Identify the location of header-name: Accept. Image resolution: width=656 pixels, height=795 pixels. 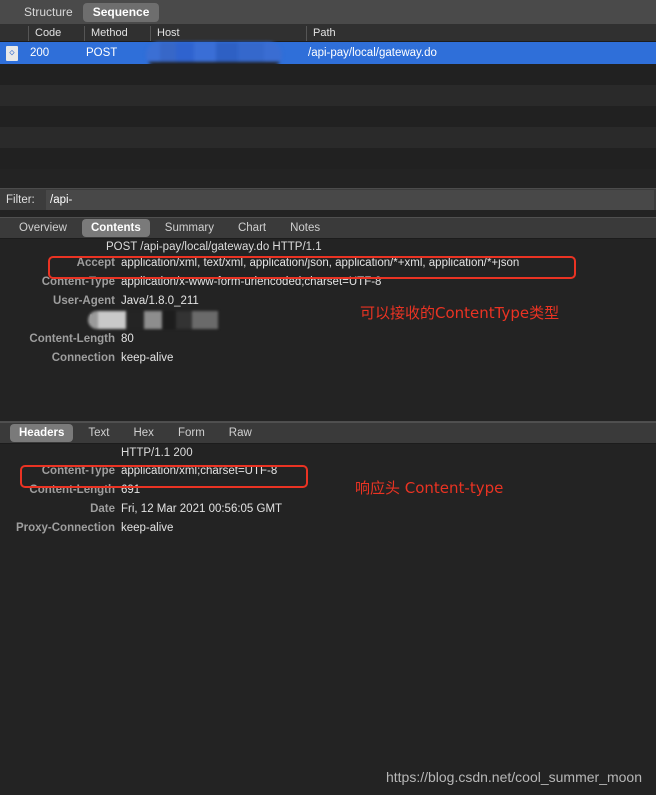
(95, 263).